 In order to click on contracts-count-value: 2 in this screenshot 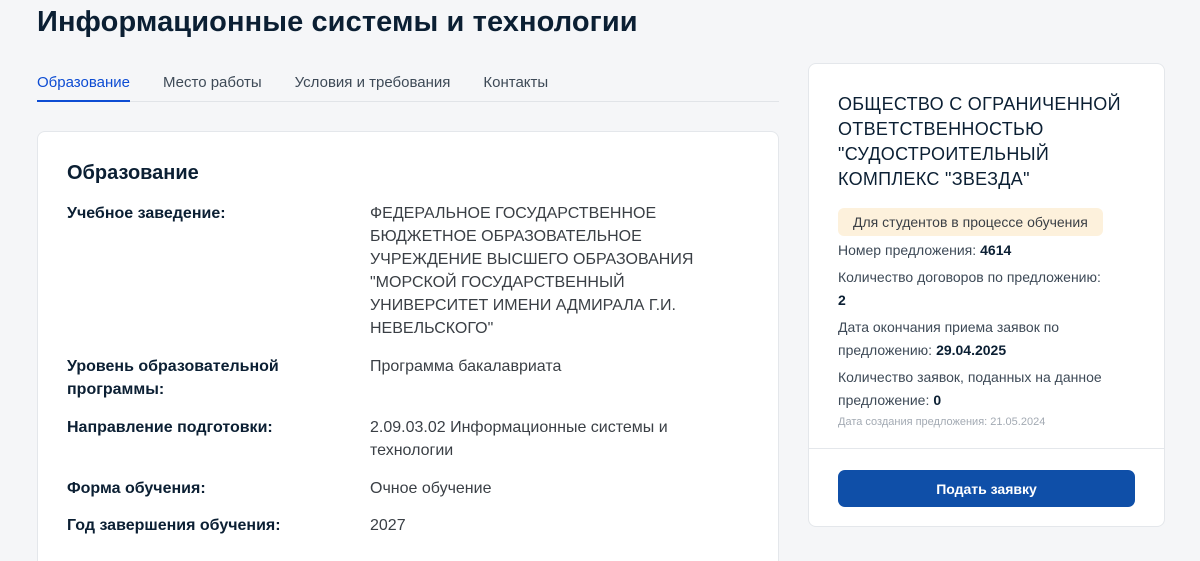, I will do `click(842, 300)`.